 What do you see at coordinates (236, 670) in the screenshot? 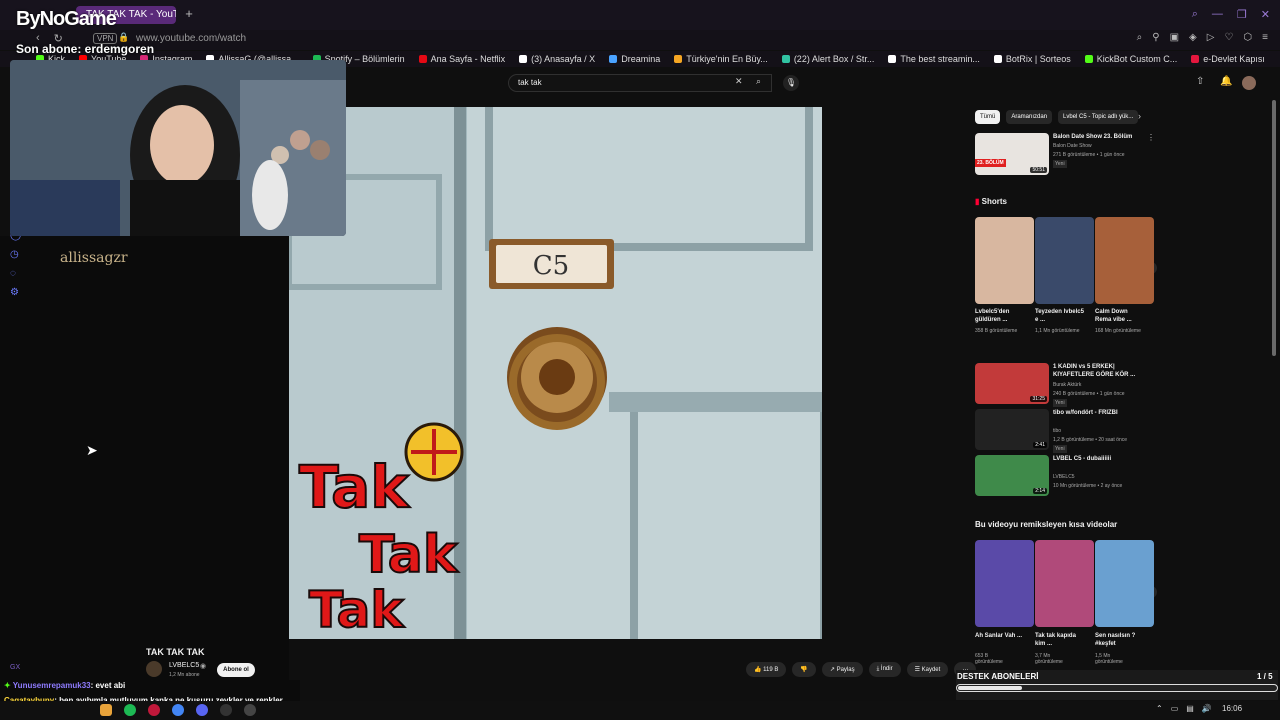
I see `subscribe-button: Abone ol` at bounding box center [236, 670].